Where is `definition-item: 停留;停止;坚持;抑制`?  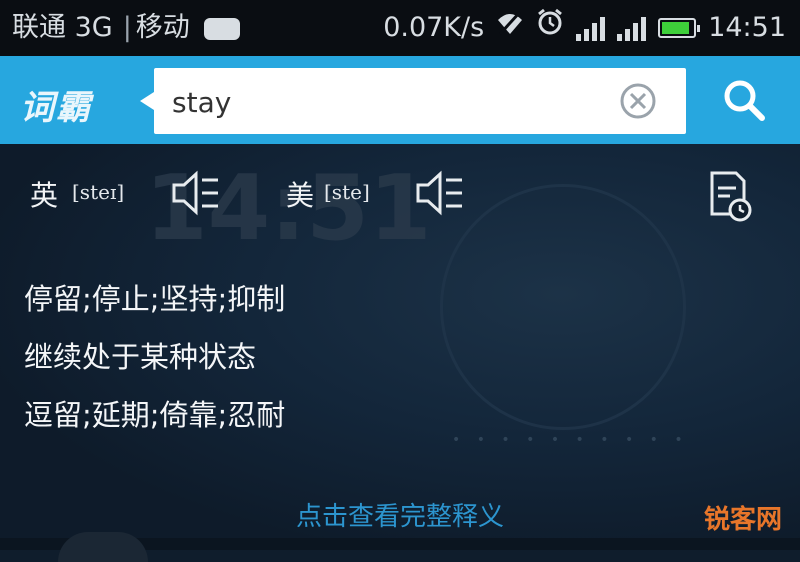 definition-item: 停留;停止;坚持;抑制 is located at coordinates (155, 299).